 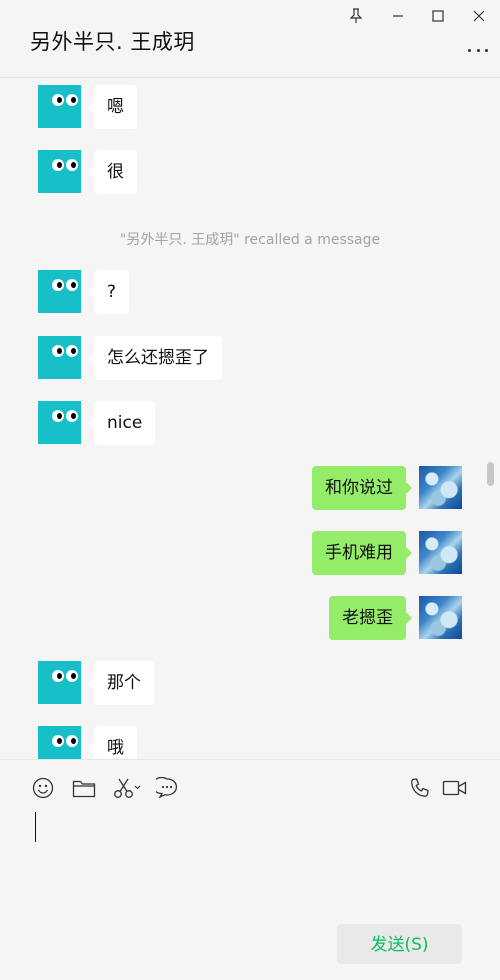 I want to click on message-item: ?, so click(x=250, y=292).